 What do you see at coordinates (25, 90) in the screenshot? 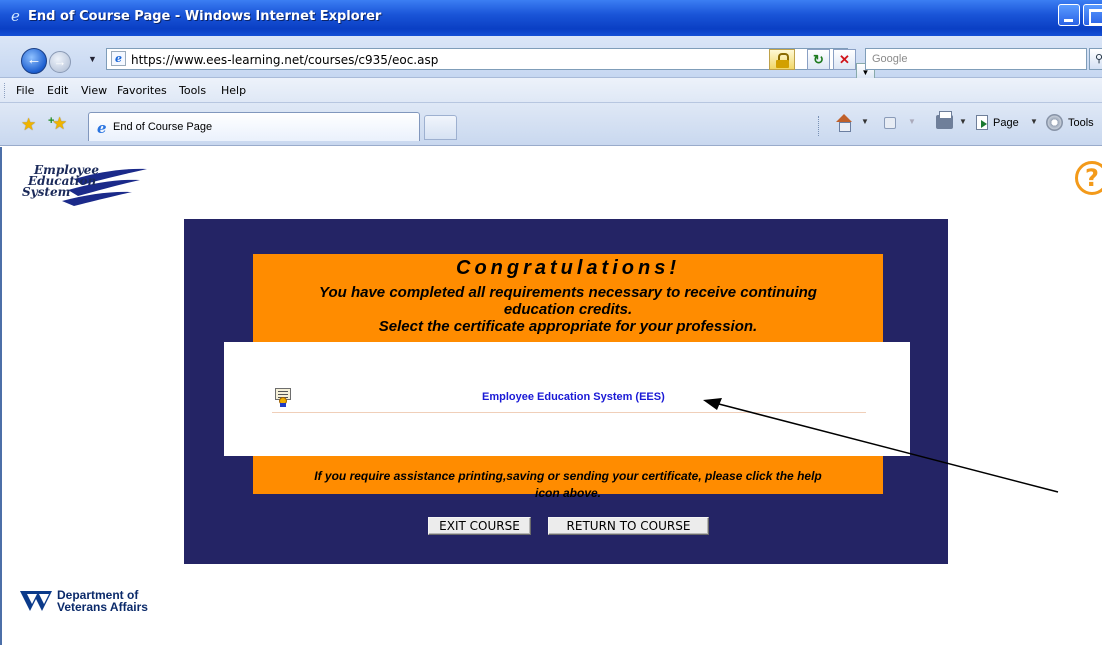
I see `menu-file: File` at bounding box center [25, 90].